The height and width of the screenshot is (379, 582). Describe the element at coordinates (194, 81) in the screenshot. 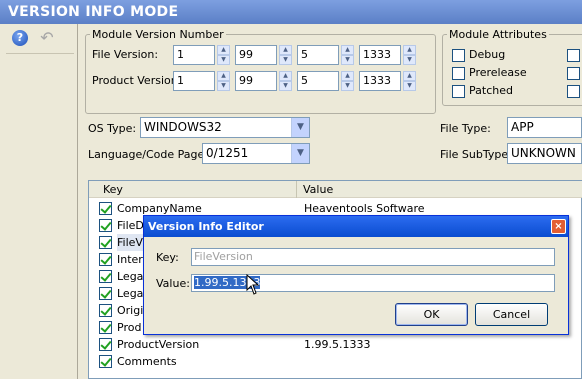

I see `product-version-major-field: 1` at that location.